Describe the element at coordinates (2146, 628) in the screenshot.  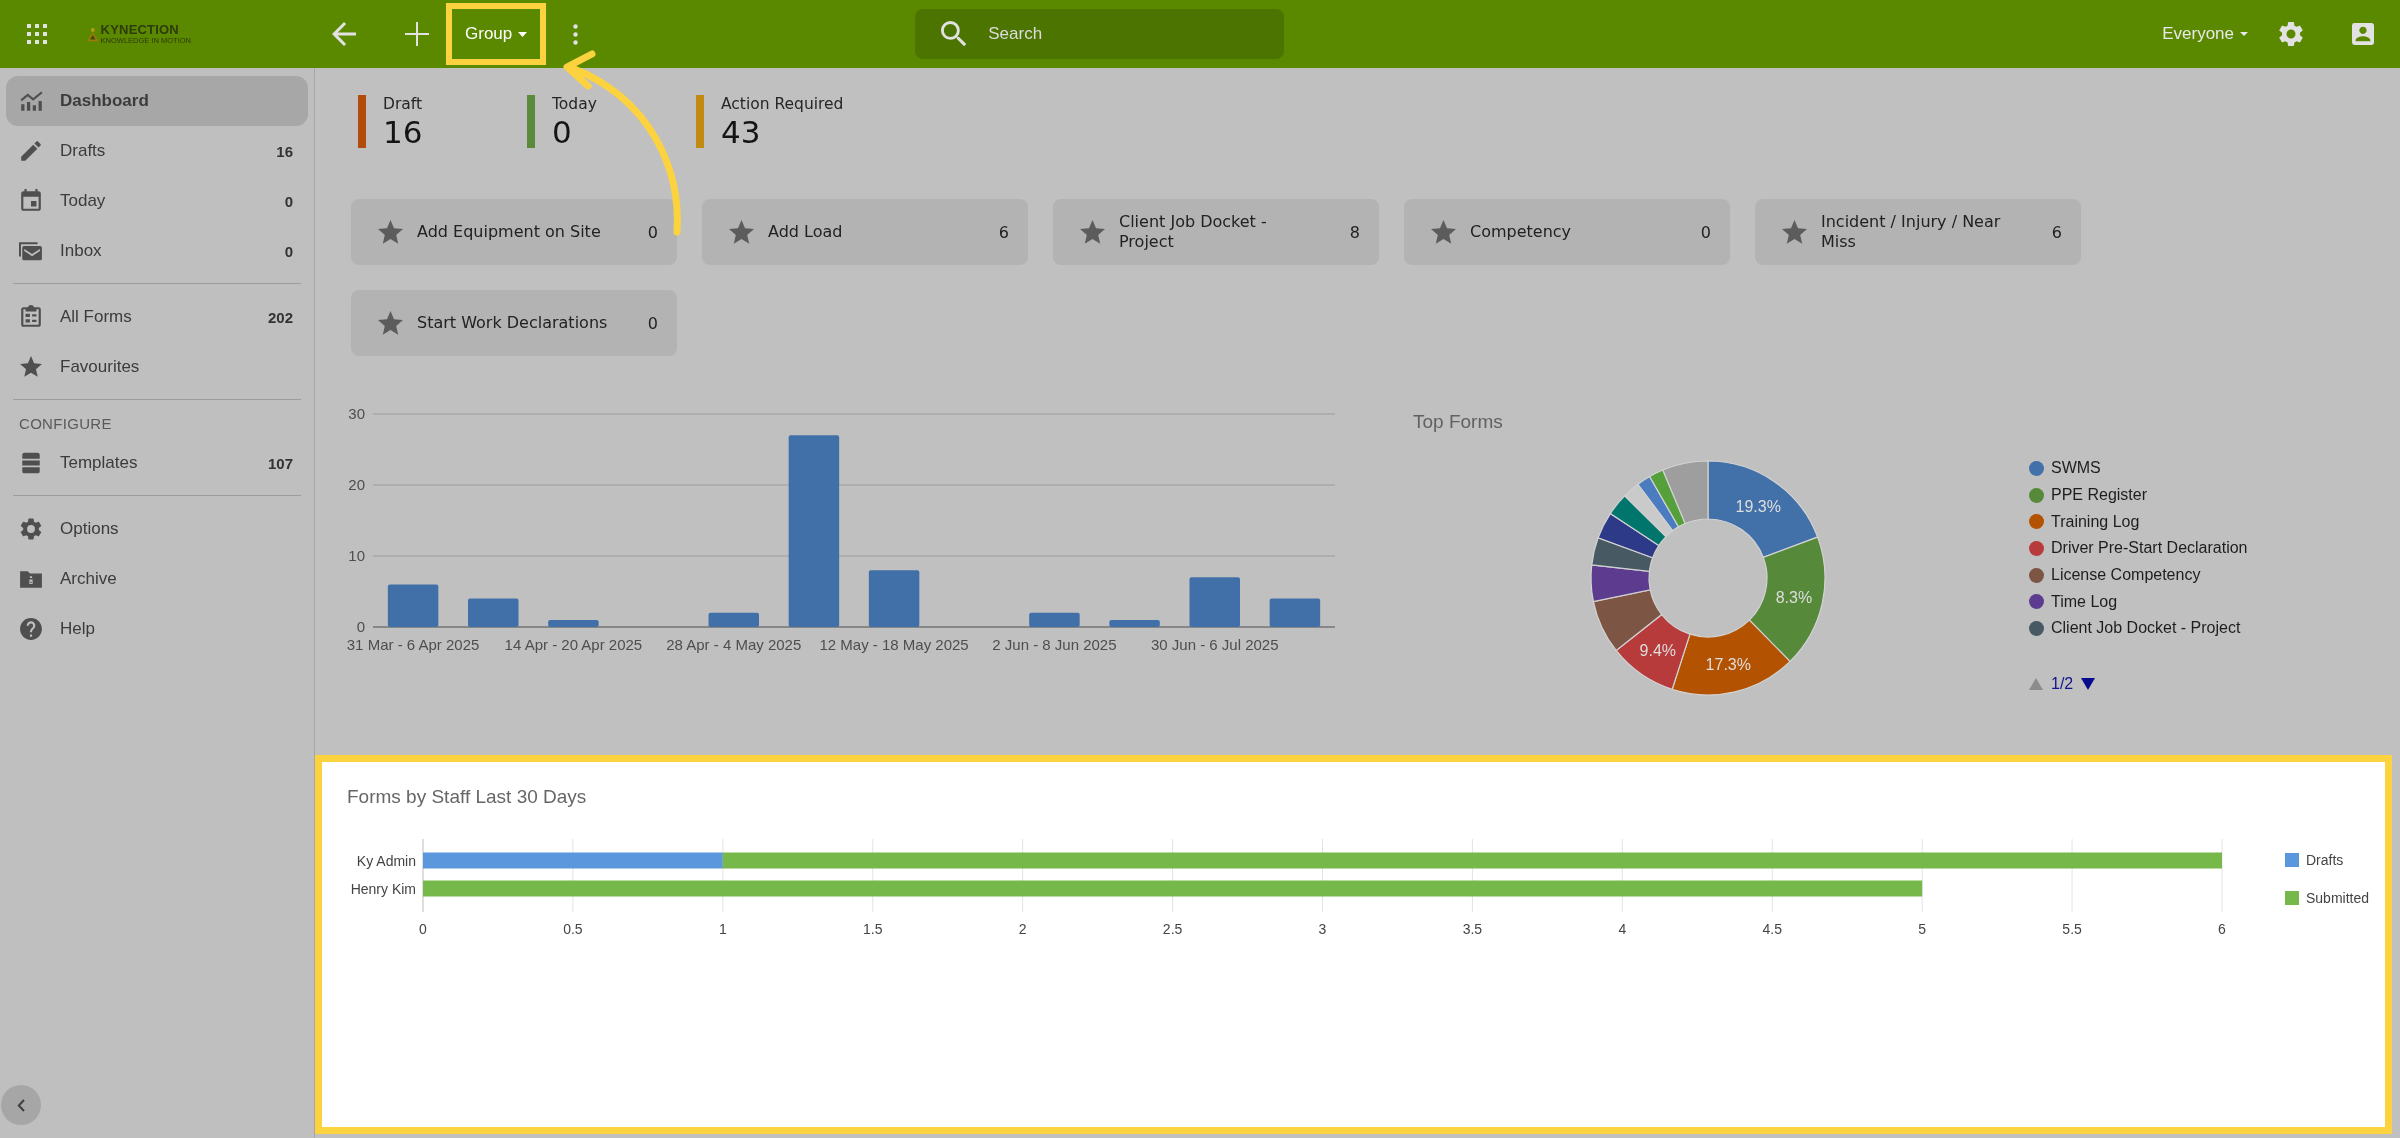
I see `legend-label: Client Job Docket - Project` at that location.